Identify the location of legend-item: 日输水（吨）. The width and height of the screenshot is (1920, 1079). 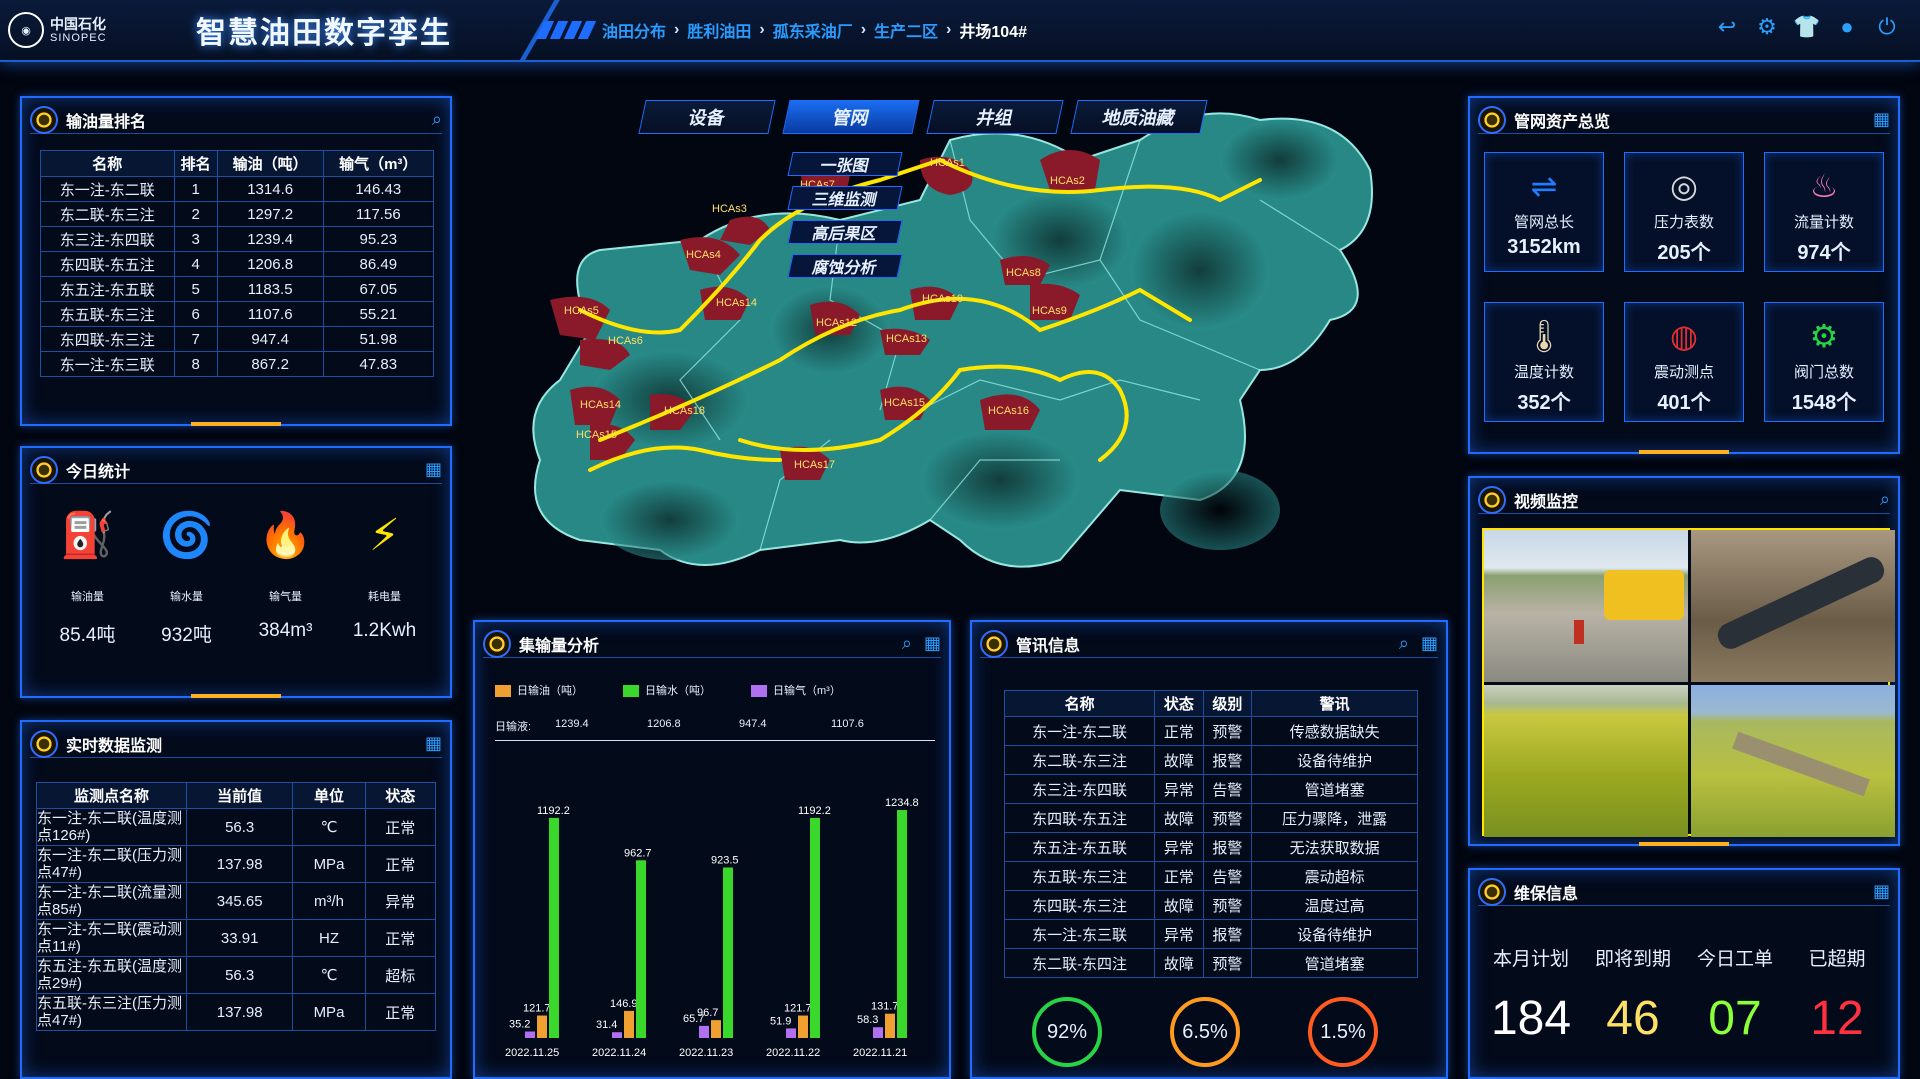
(667, 690).